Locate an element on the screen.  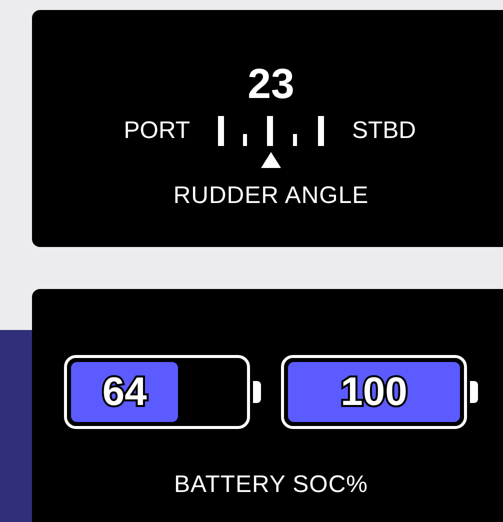
rudder-title: RUDDER ANGLE is located at coordinates (271, 196).